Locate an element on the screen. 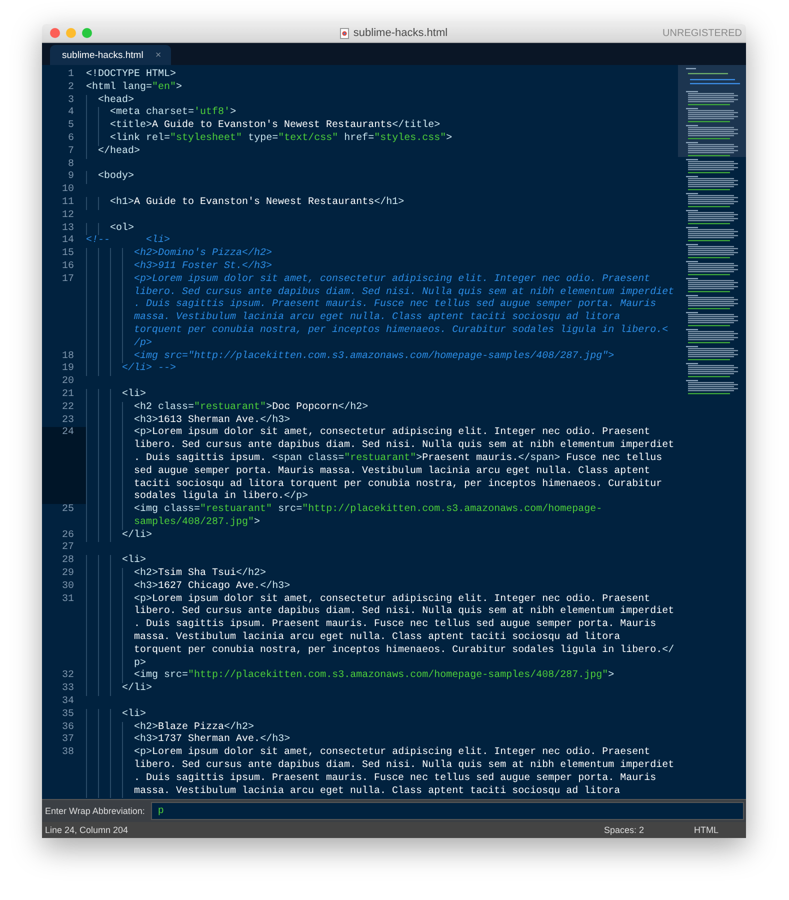 Image resolution: width=789 pixels, height=900 pixels. code-line: samples/408/287.jpg"> is located at coordinates (197, 523).